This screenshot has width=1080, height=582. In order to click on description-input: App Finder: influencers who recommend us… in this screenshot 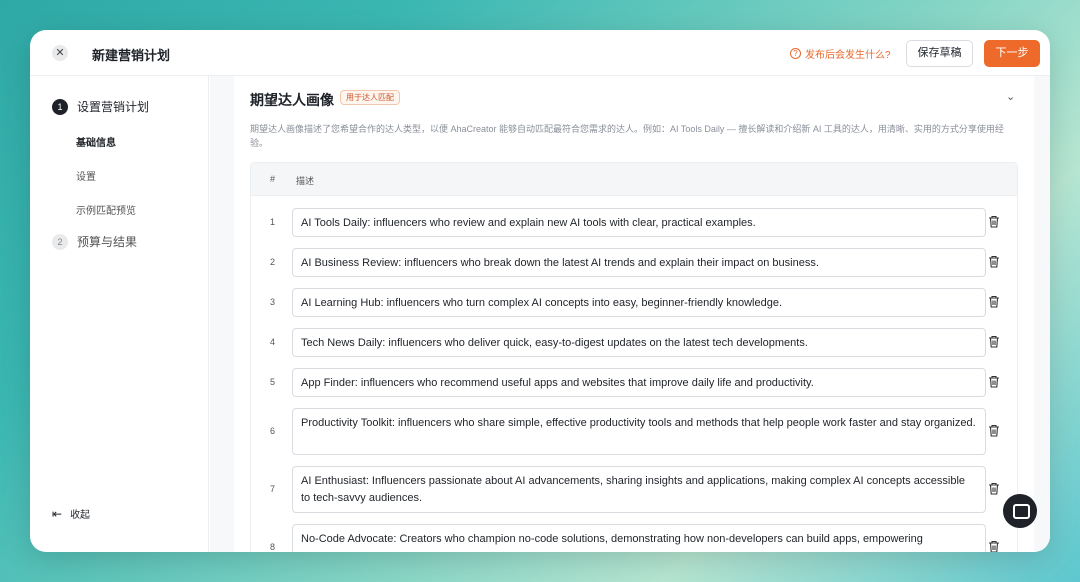, I will do `click(639, 382)`.